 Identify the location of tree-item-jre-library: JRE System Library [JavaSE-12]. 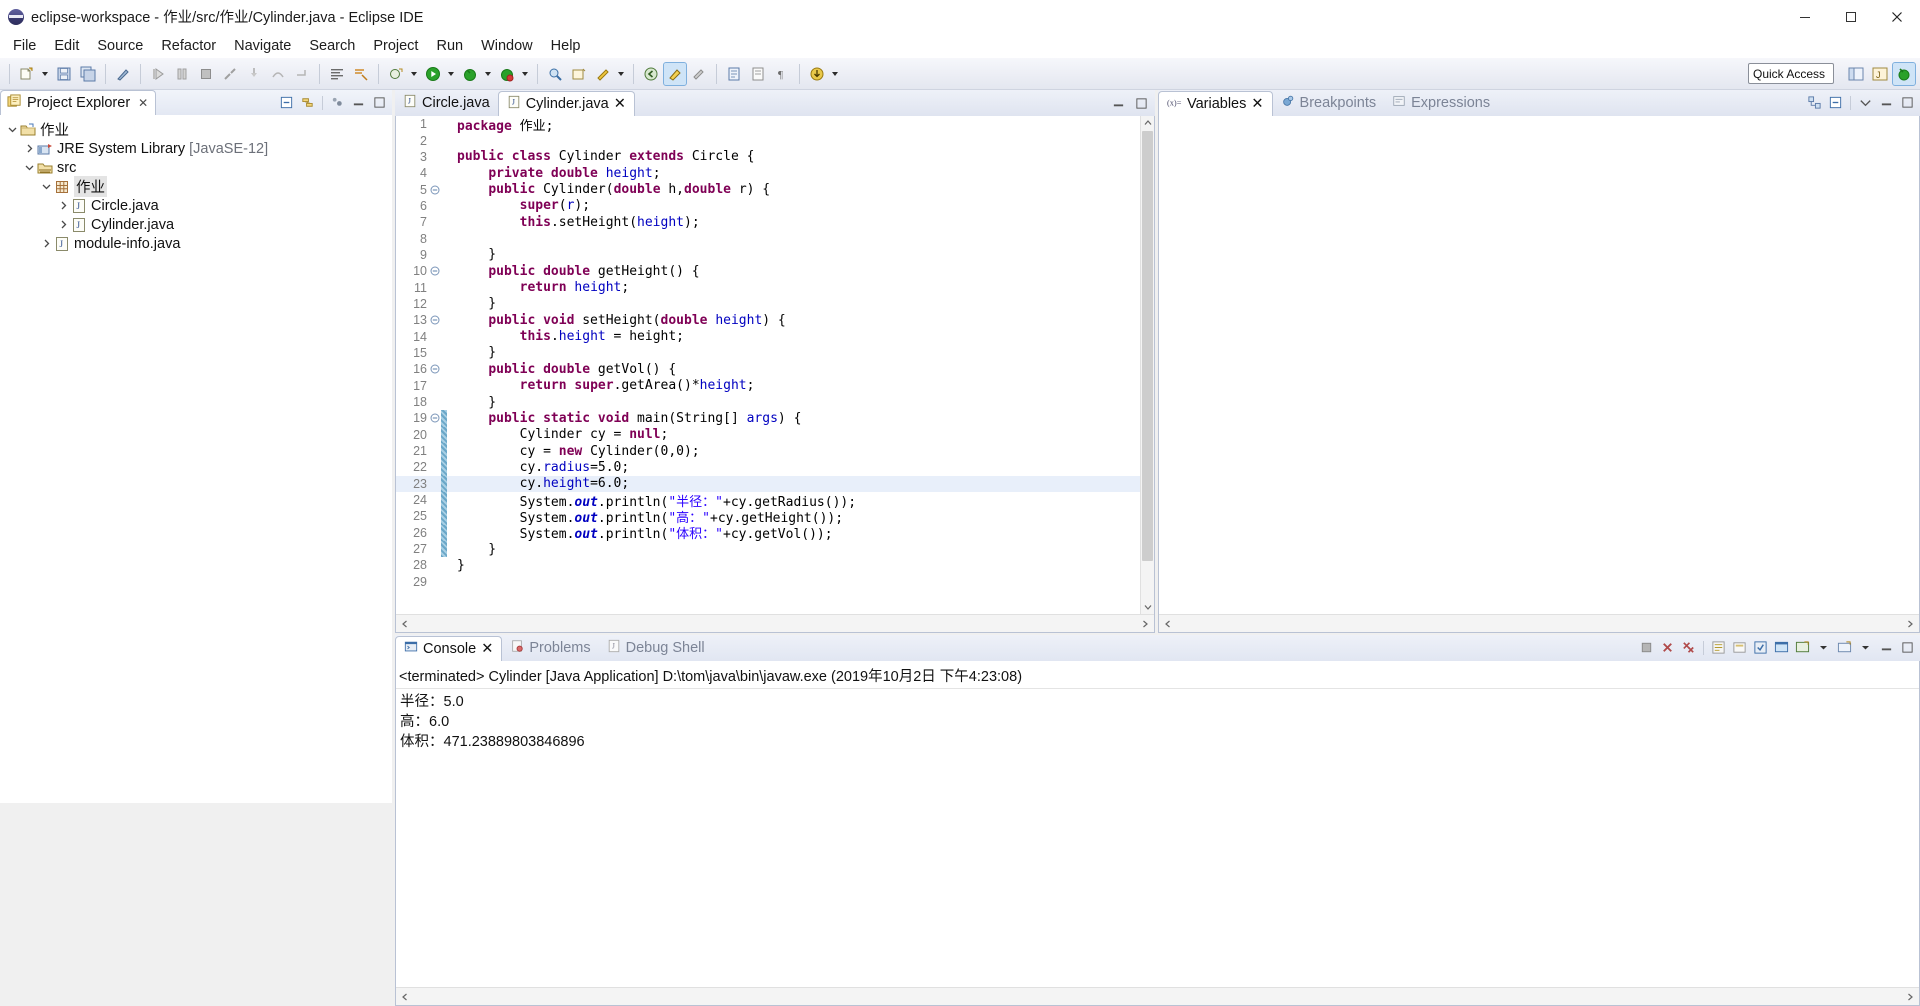
(196, 148).